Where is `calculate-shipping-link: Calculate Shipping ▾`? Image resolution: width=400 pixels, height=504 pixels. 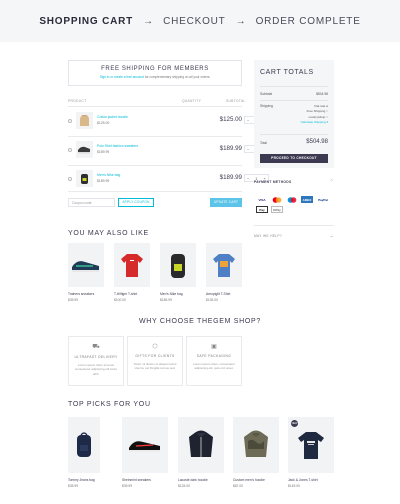 calculate-shipping-link: Calculate Shipping ▾ is located at coordinates (314, 122).